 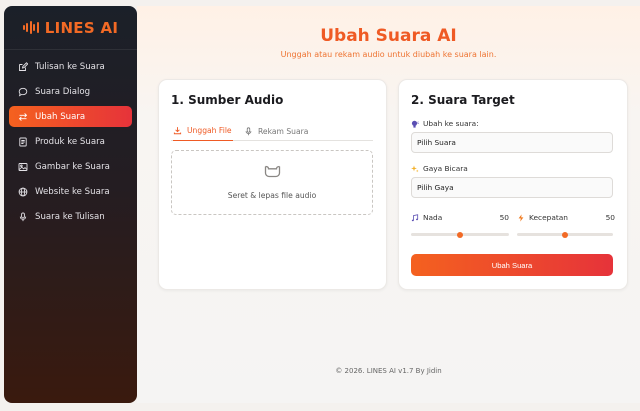 What do you see at coordinates (512, 265) in the screenshot?
I see `convert-voice-button: Ubah Suara` at bounding box center [512, 265].